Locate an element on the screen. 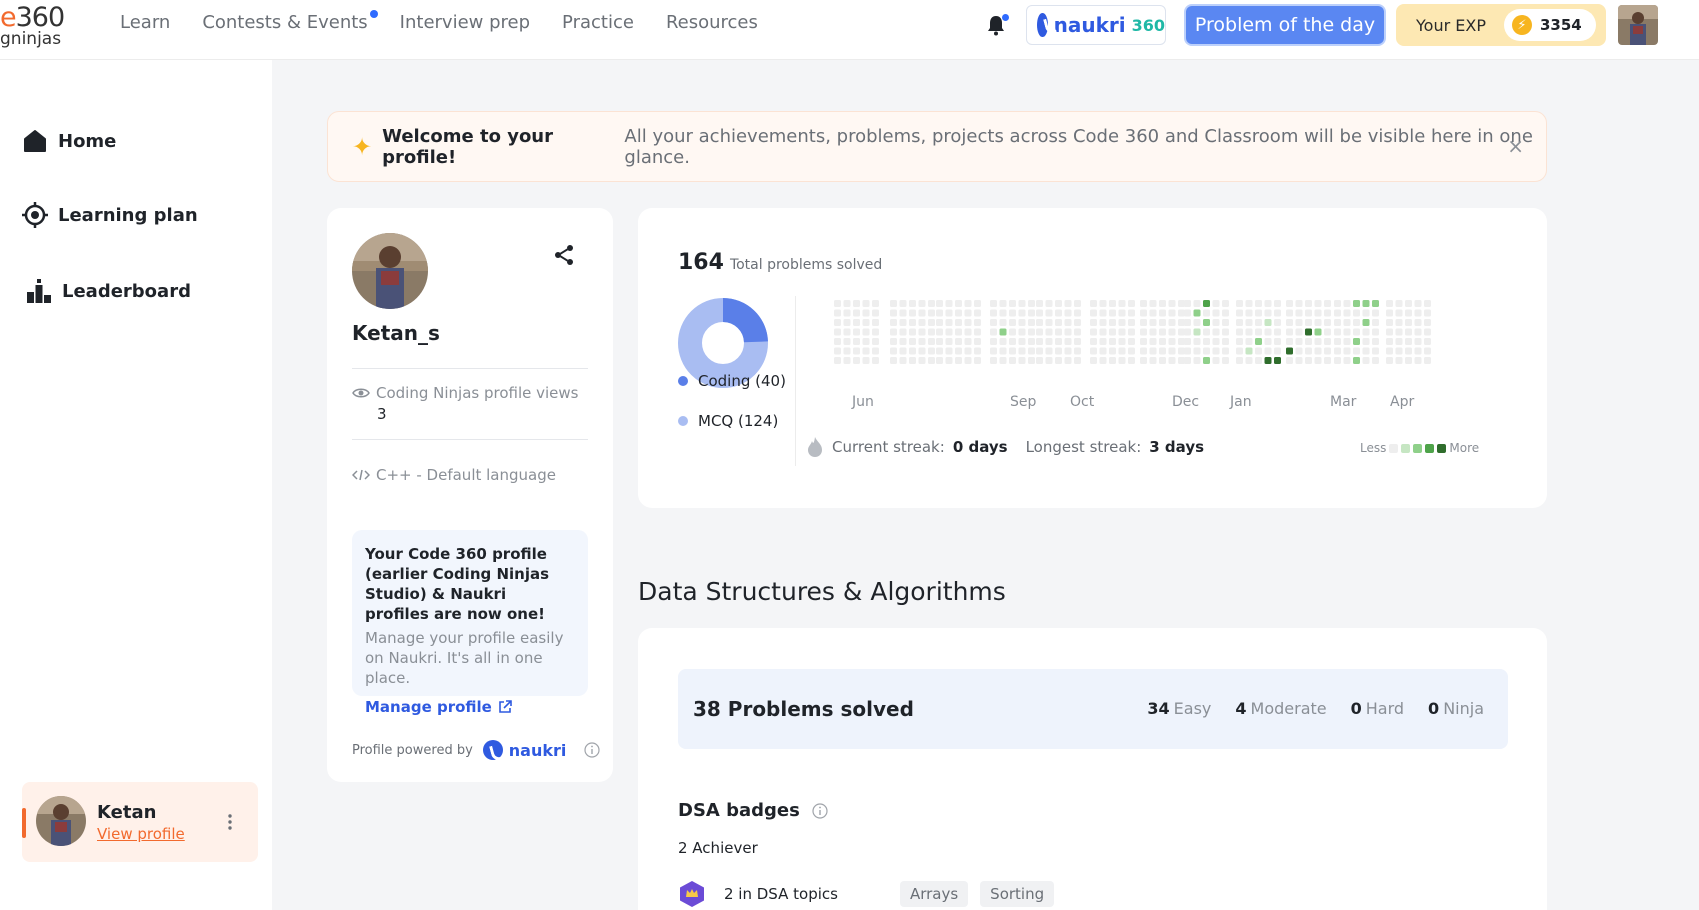 The image size is (1699, 910). legend-dot is located at coordinates (683, 421).